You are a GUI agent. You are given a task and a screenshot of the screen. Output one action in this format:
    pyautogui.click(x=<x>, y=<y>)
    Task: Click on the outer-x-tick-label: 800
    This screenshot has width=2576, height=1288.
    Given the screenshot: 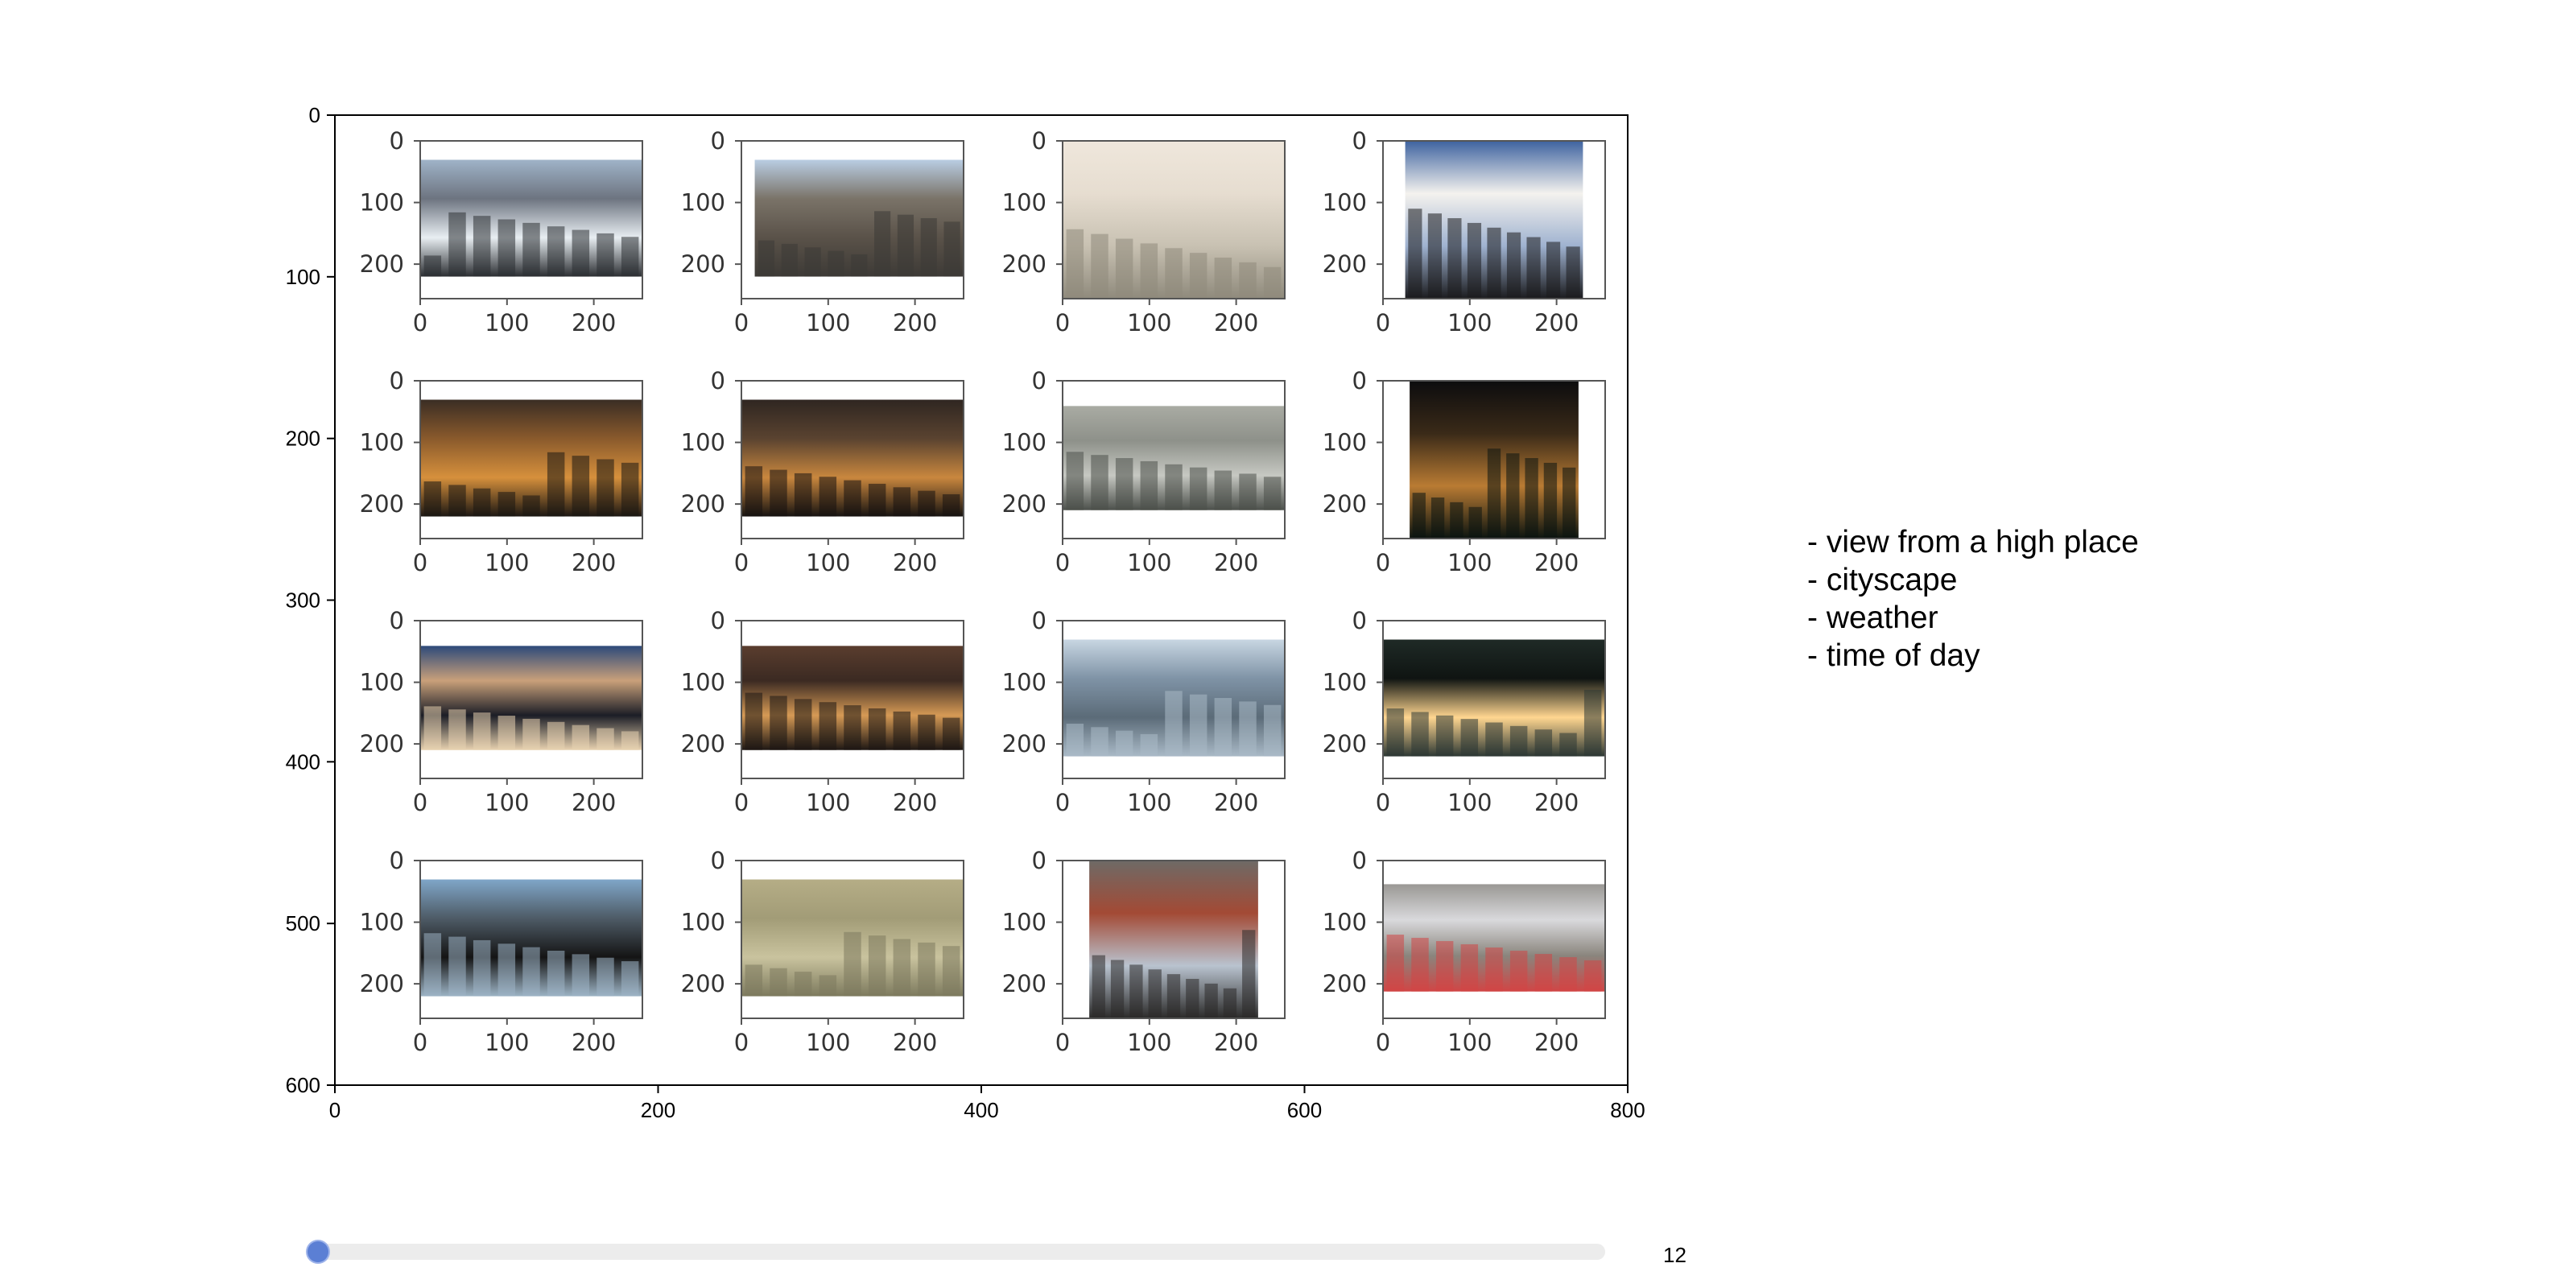 What is the action you would take?
    pyautogui.click(x=1627, y=1110)
    